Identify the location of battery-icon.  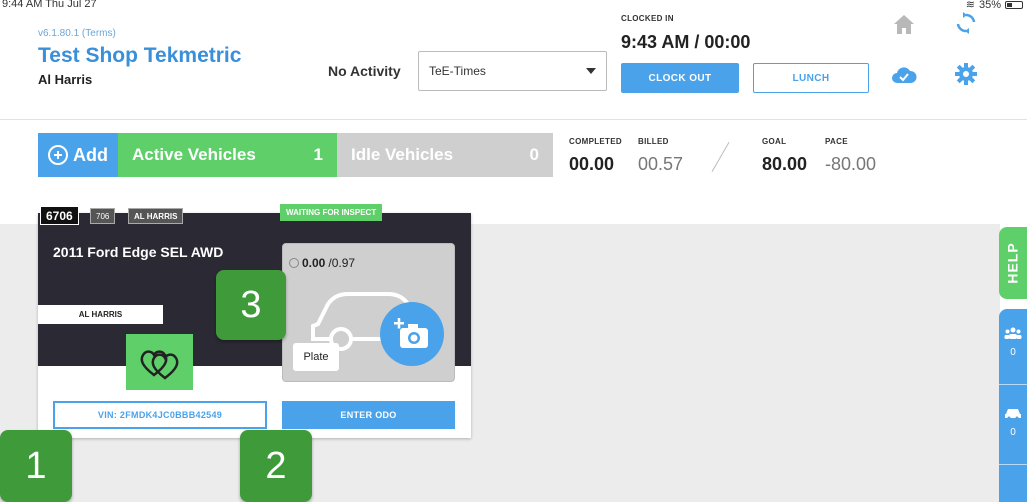
(1014, 4).